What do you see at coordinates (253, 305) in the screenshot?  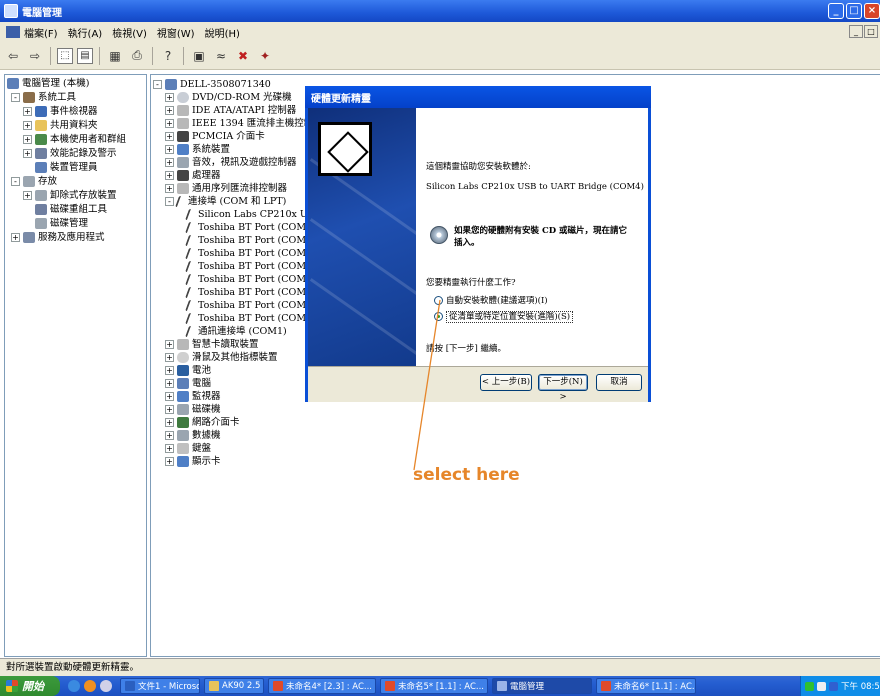 I see `port-device: Toshiba BT Port (COM21)` at bounding box center [253, 305].